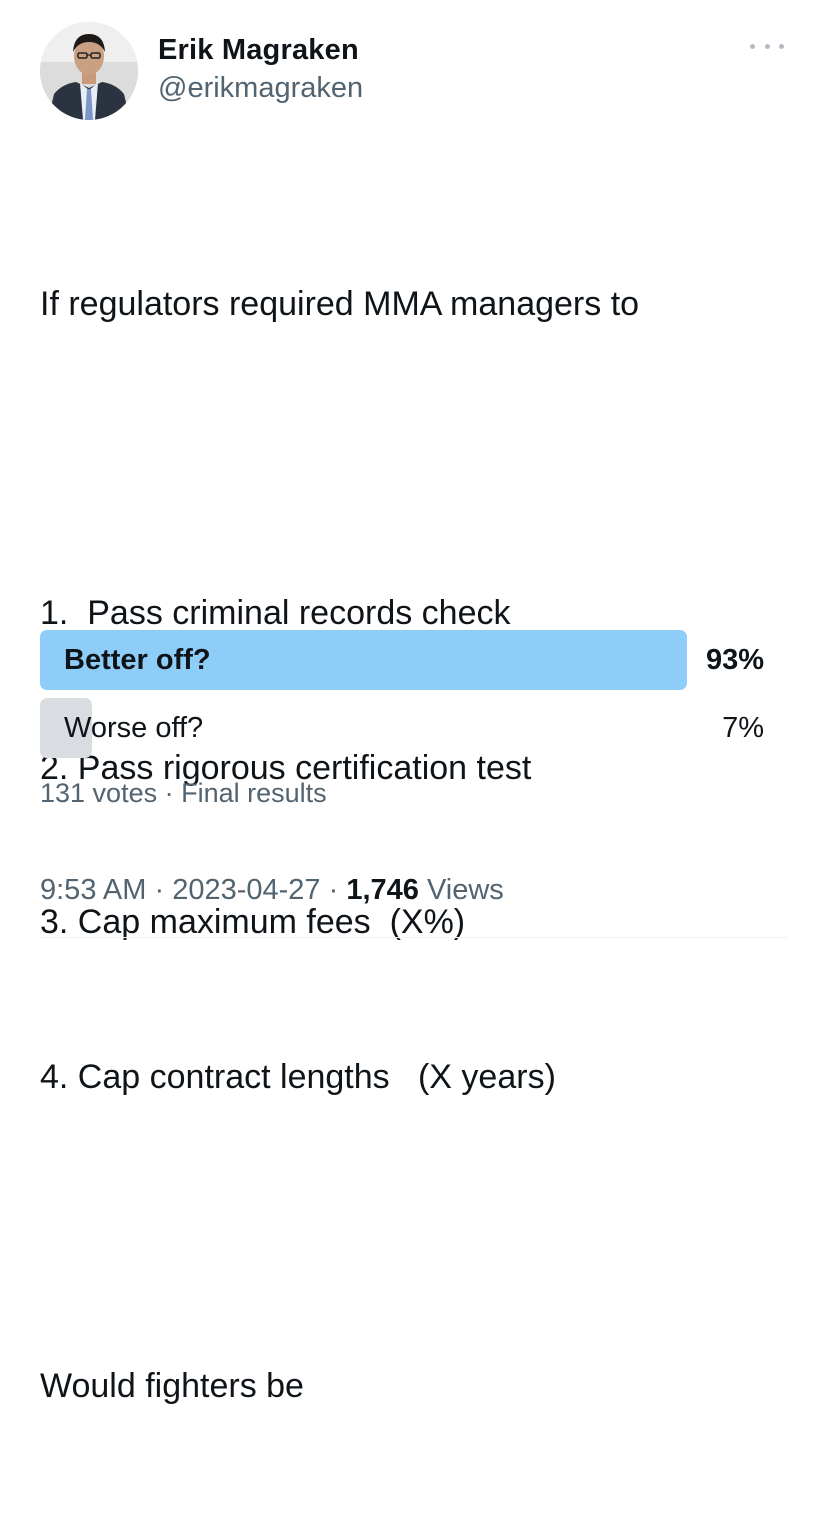 This screenshot has width=828, height=1515. I want to click on views-count: 1,746, so click(382, 890).